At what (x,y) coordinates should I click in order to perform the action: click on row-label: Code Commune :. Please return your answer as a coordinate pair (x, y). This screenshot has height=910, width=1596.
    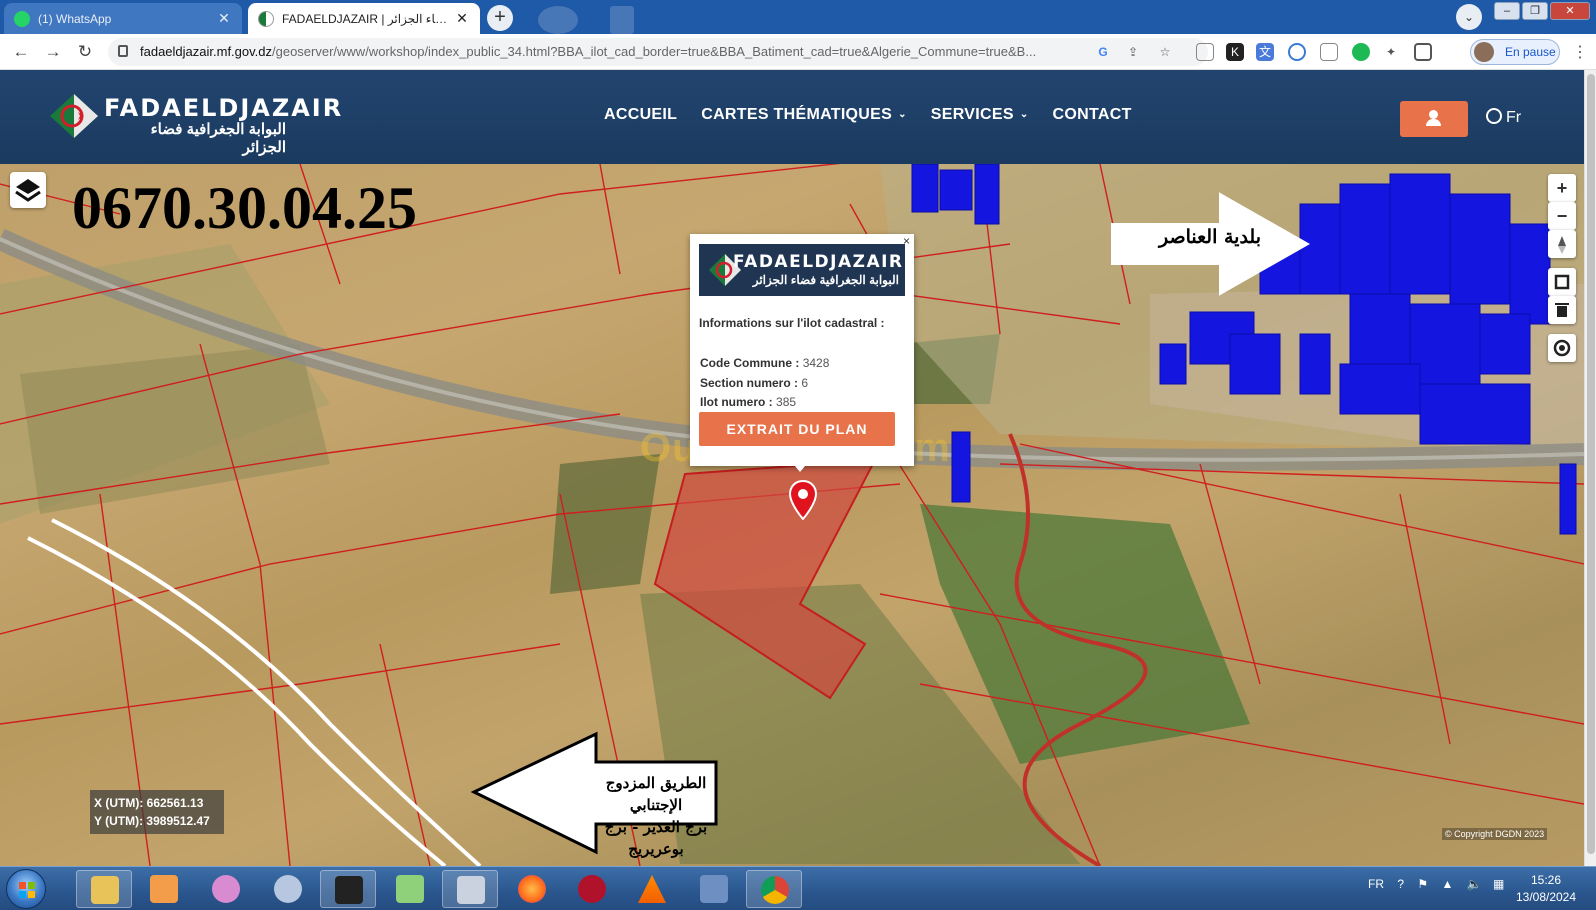
    Looking at the image, I should click on (750, 363).